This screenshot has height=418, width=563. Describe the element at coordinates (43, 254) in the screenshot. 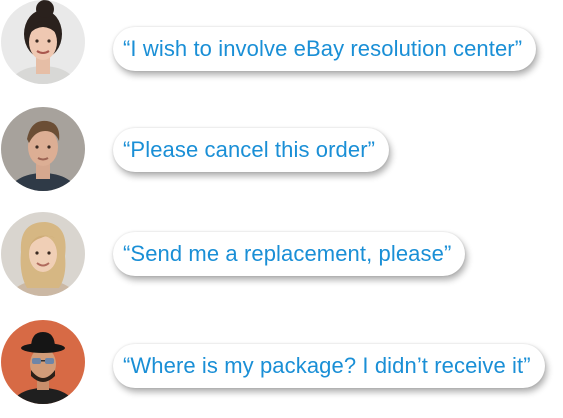

I see `woman-blonde-hair-avatar` at that location.